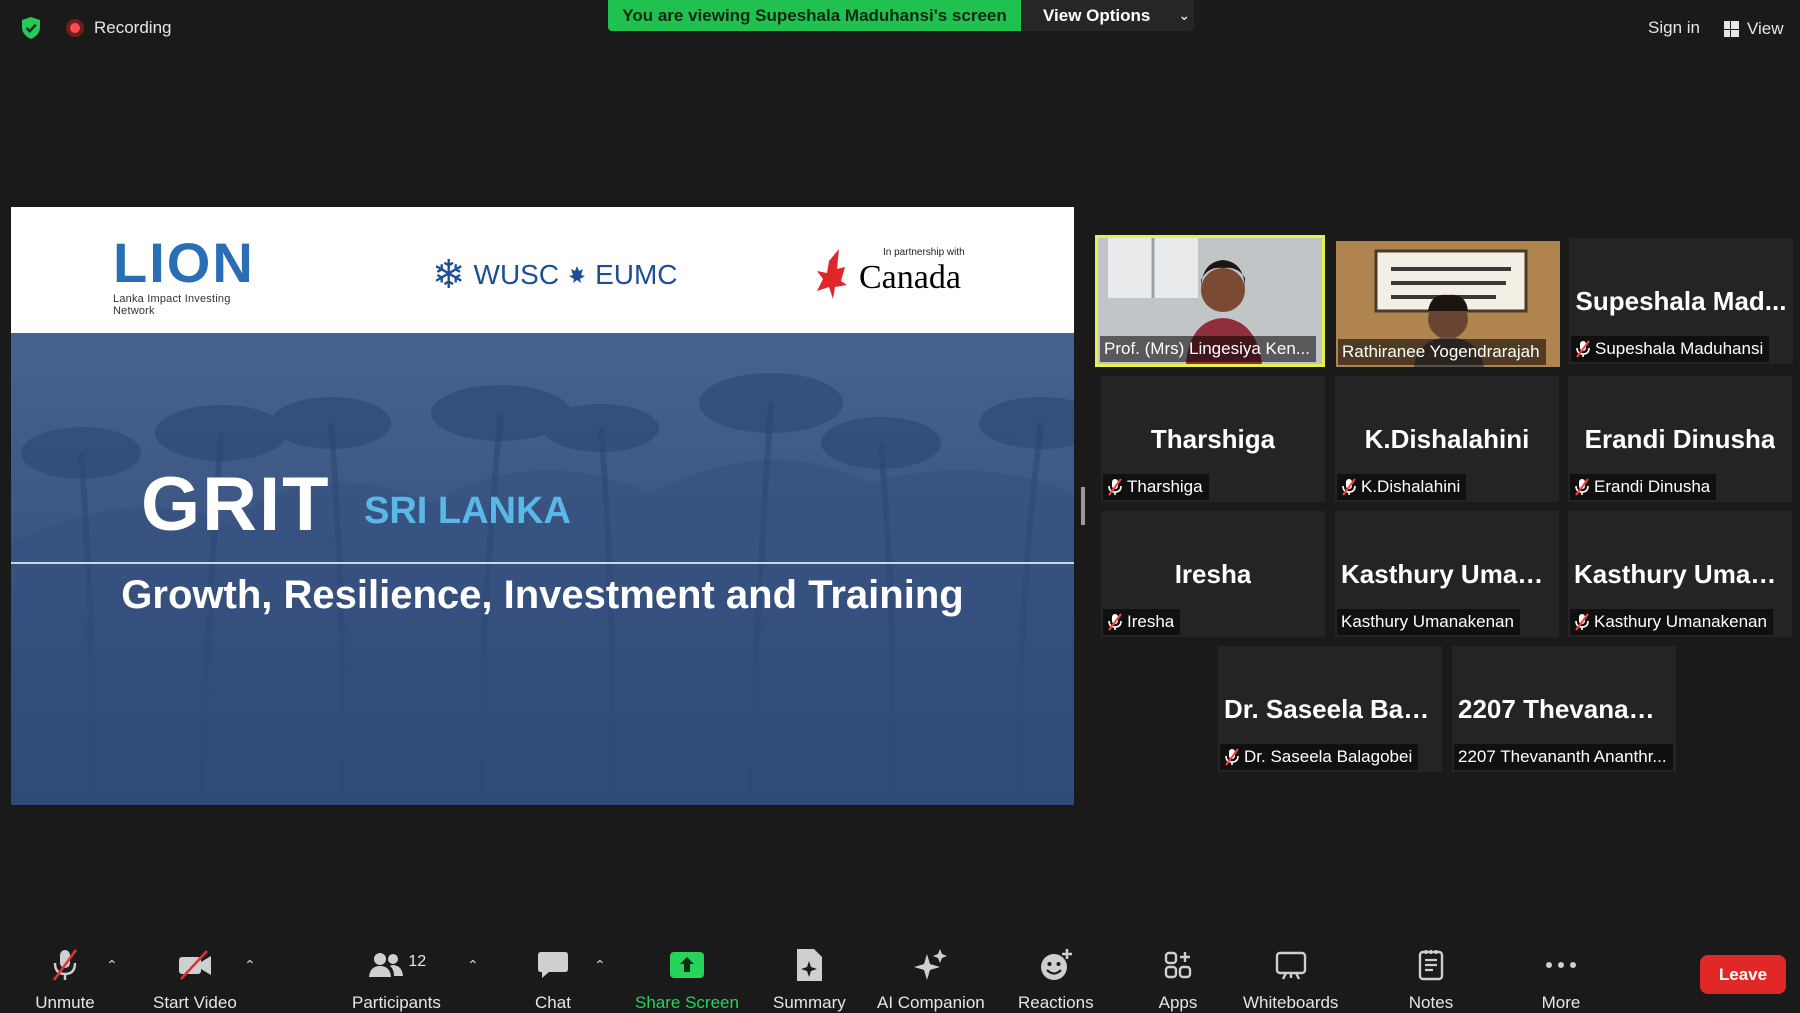 This screenshot has height=1013, width=1800. I want to click on participant-tile: Supeshala Mad... Supeshala Maduhansi, so click(1681, 301).